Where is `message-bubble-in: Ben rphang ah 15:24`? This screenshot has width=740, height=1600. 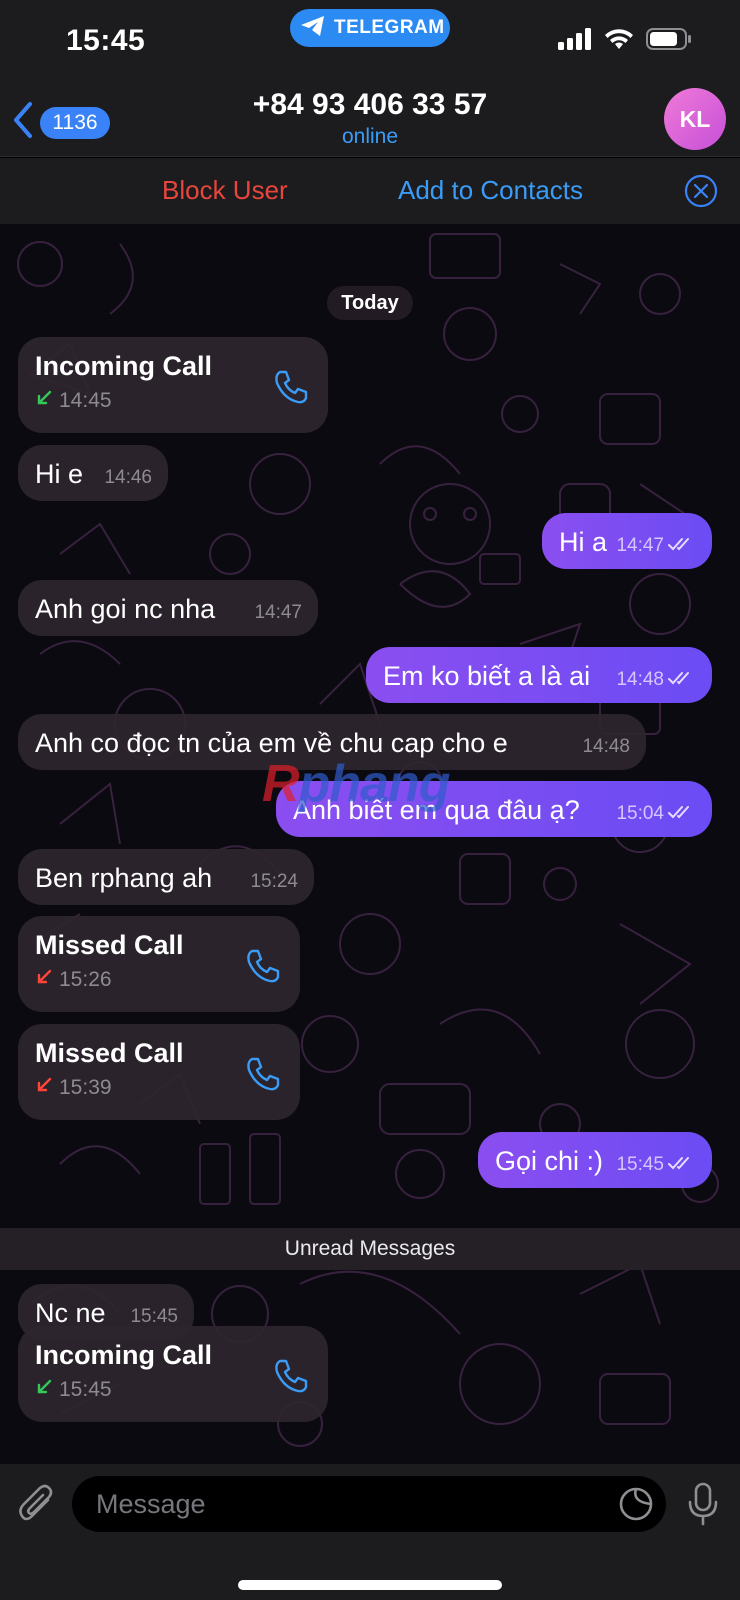
message-bubble-in: Ben rphang ah 15:24 is located at coordinates (166, 877).